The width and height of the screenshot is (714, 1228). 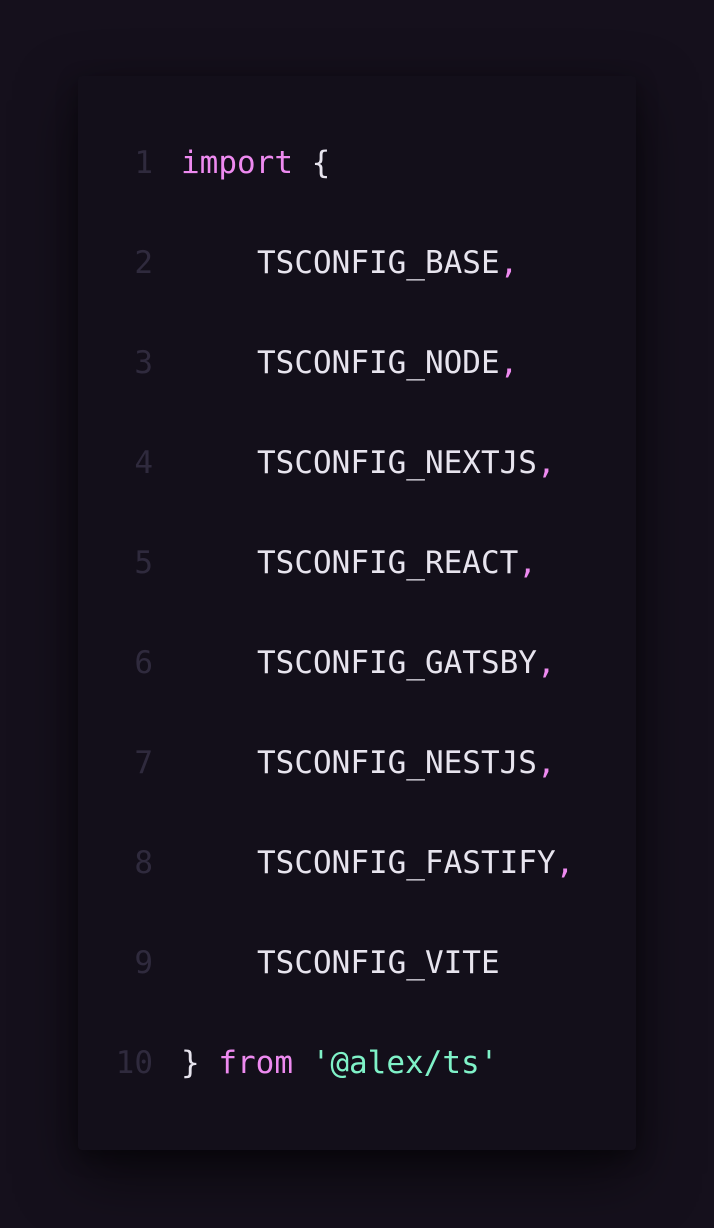 I want to click on code-content: } from '@alex/ts', so click(x=339, y=1063).